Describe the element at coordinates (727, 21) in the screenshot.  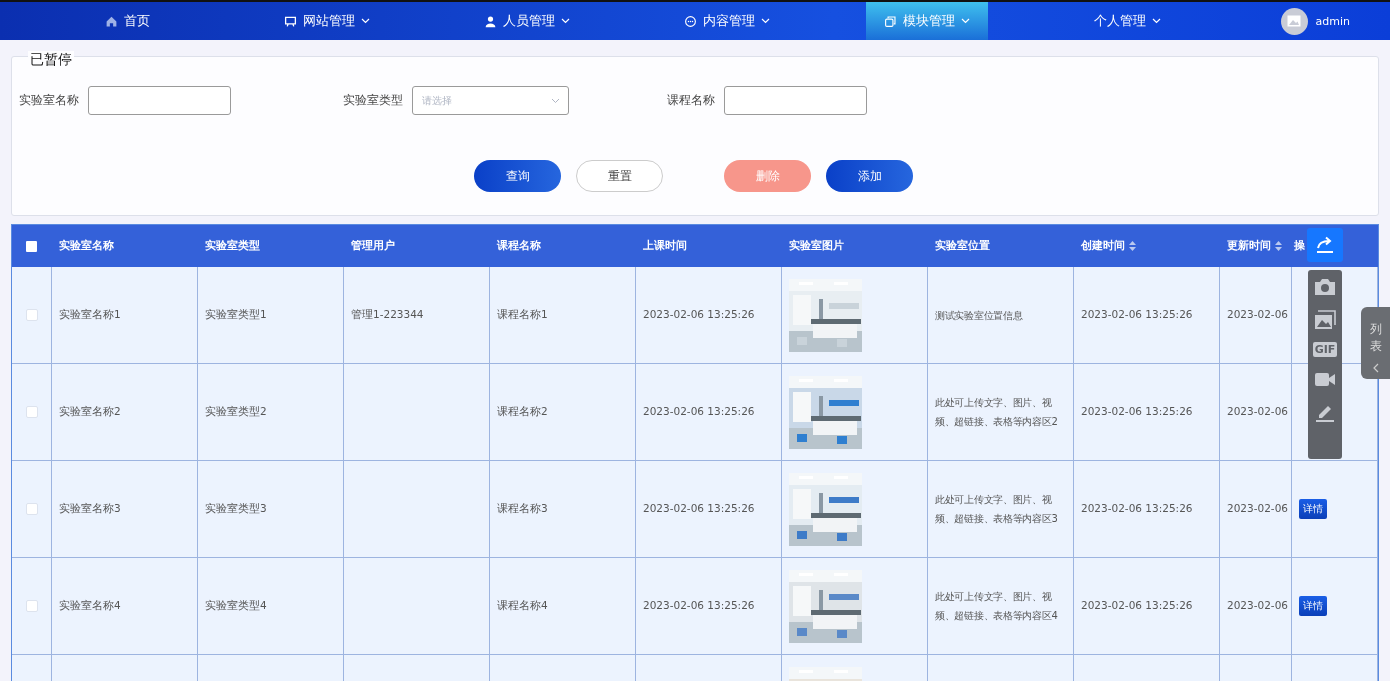
I see `nav-item: 内容管理` at that location.